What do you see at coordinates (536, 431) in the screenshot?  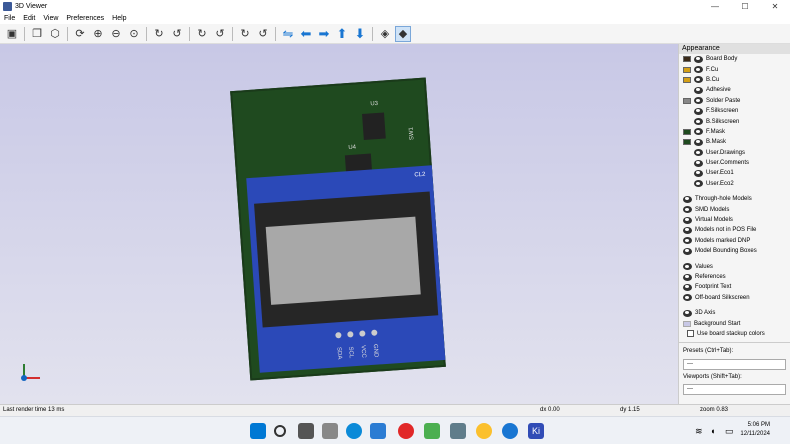 I see `kicad-icon: Ki` at bounding box center [536, 431].